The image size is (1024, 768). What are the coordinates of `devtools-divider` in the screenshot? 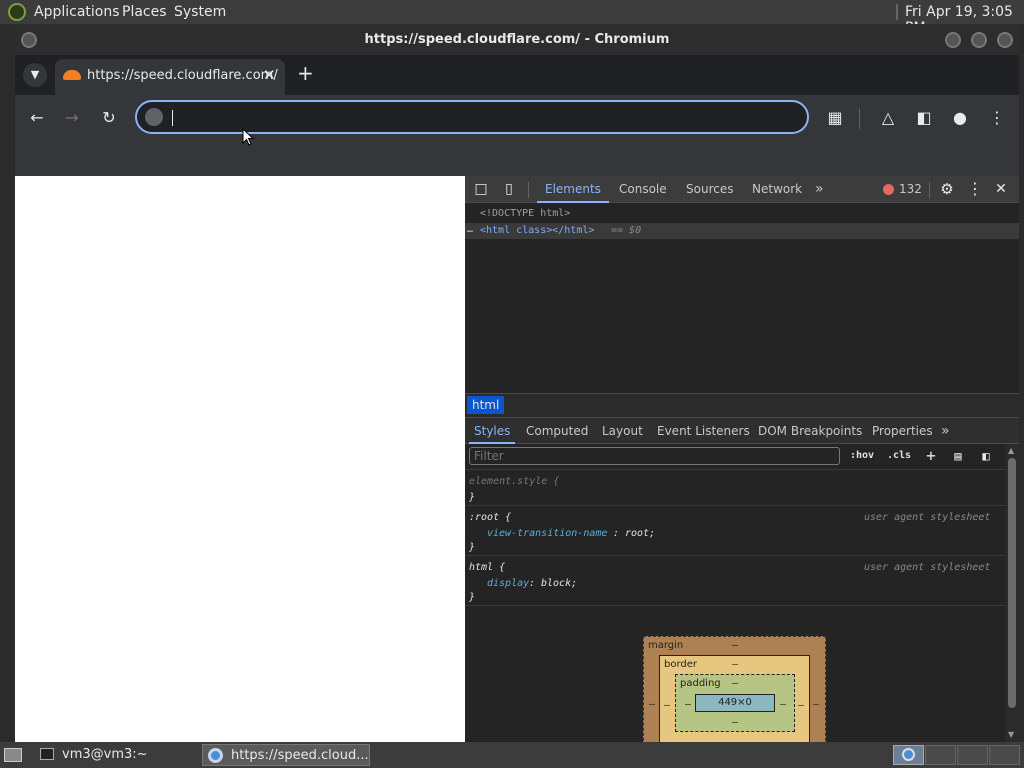 It's located at (528, 190).